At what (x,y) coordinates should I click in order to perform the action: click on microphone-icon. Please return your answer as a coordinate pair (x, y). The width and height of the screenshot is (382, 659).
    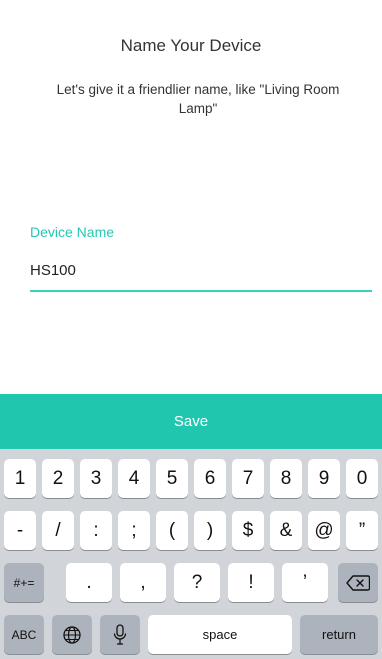
    Looking at the image, I should click on (120, 634).